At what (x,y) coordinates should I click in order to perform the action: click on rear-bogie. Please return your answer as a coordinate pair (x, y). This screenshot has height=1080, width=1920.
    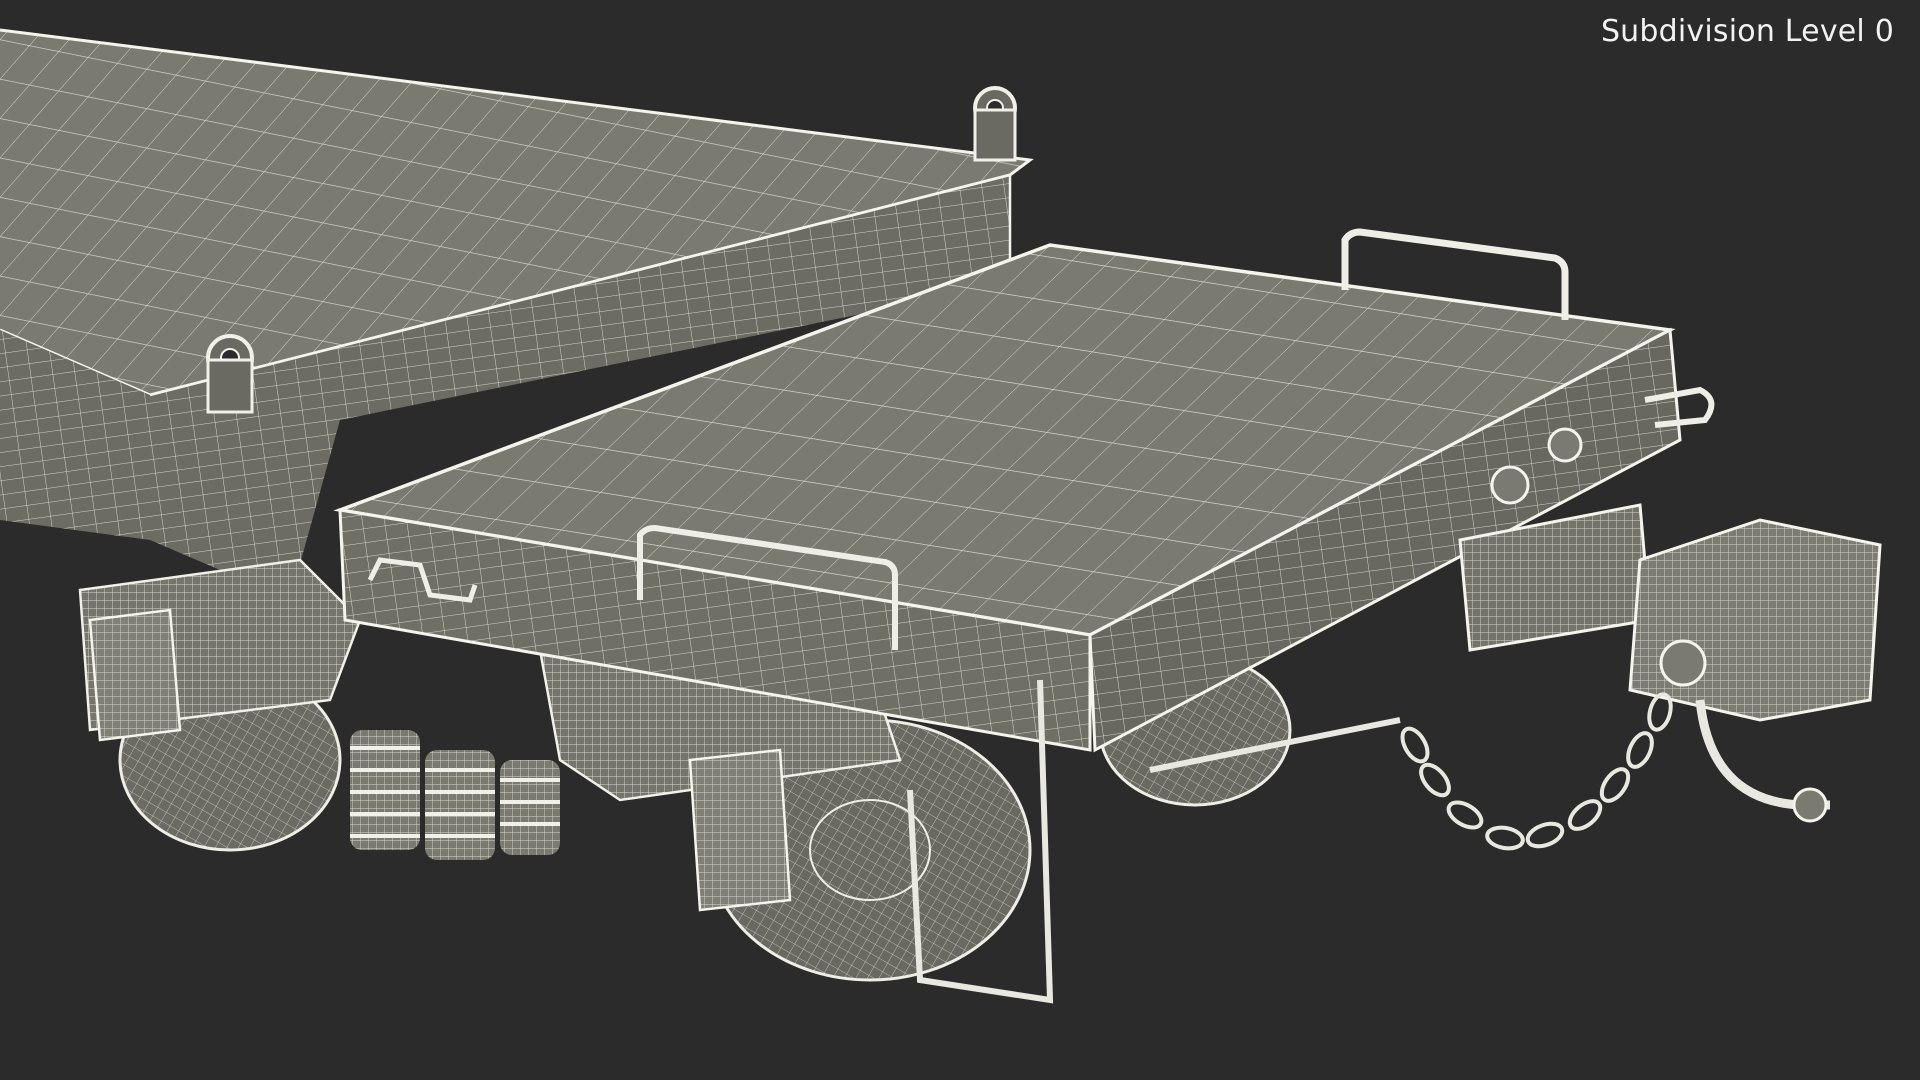
    Looking at the image, I should click on (220, 705).